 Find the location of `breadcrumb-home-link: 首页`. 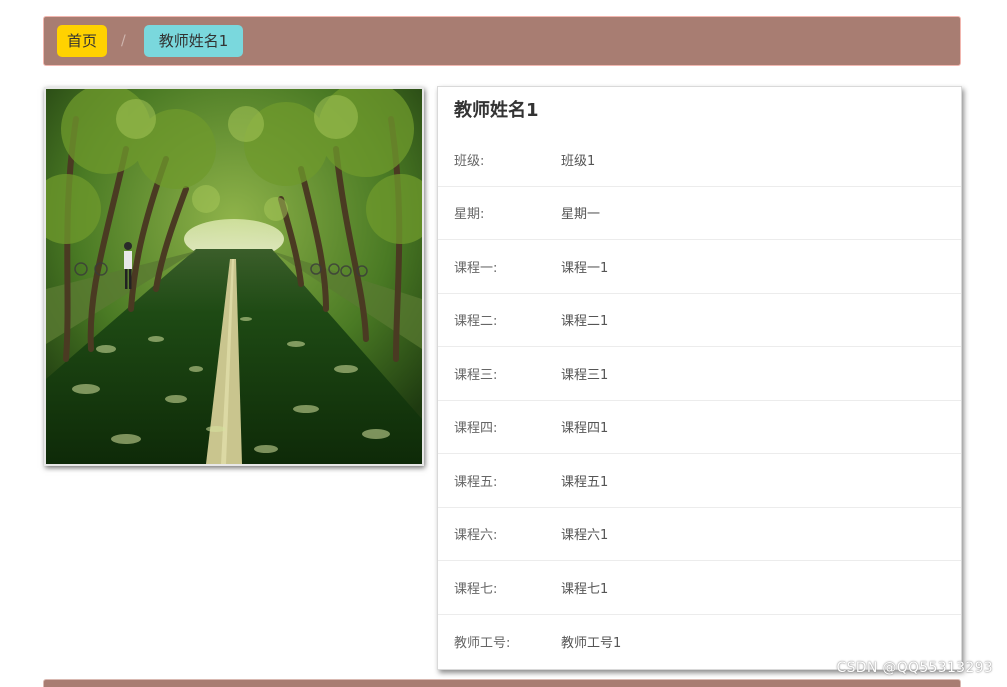

breadcrumb-home-link: 首页 is located at coordinates (82, 41).